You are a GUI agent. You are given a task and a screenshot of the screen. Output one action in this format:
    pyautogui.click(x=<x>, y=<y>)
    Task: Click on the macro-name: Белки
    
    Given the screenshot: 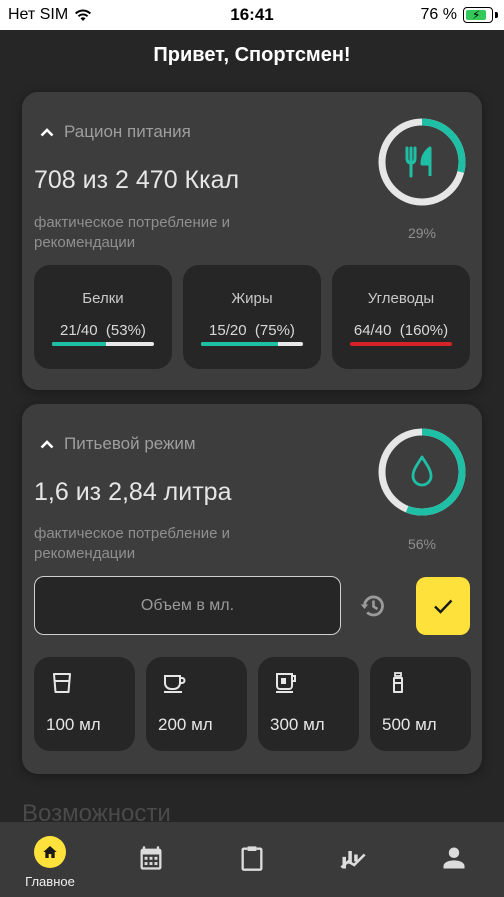 What is the action you would take?
    pyautogui.click(x=103, y=298)
    